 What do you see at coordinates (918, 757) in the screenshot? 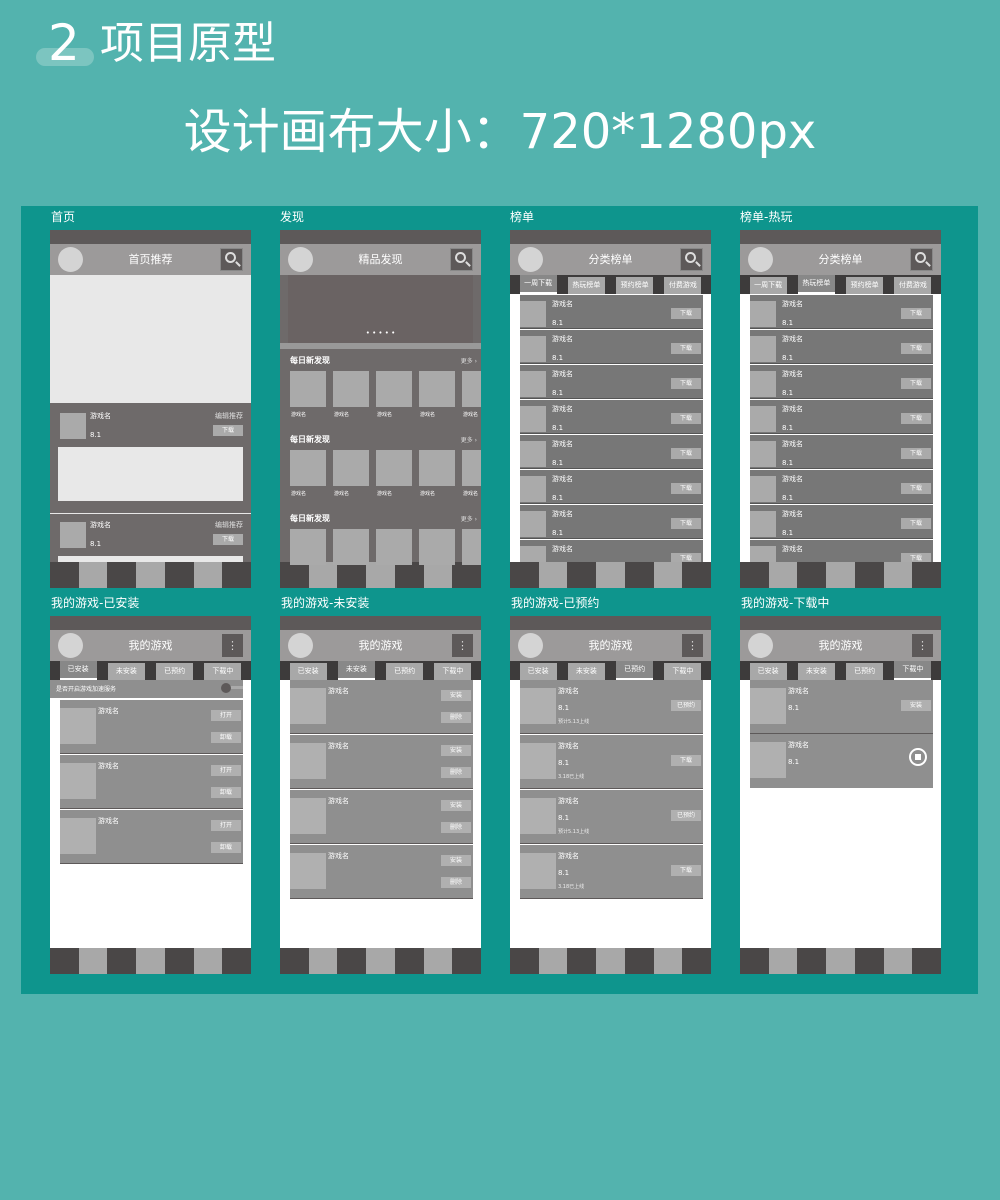
I see `download-progress-icon` at bounding box center [918, 757].